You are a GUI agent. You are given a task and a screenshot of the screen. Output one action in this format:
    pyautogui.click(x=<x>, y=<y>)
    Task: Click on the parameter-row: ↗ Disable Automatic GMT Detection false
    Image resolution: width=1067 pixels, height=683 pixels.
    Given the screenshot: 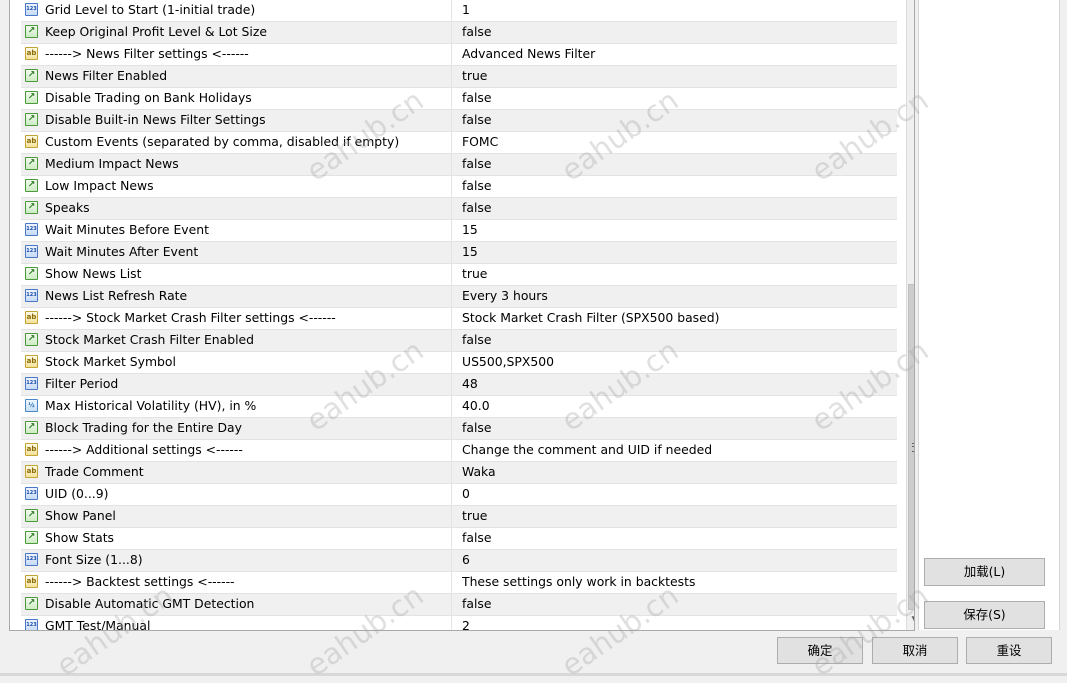 What is the action you would take?
    pyautogui.click(x=459, y=605)
    